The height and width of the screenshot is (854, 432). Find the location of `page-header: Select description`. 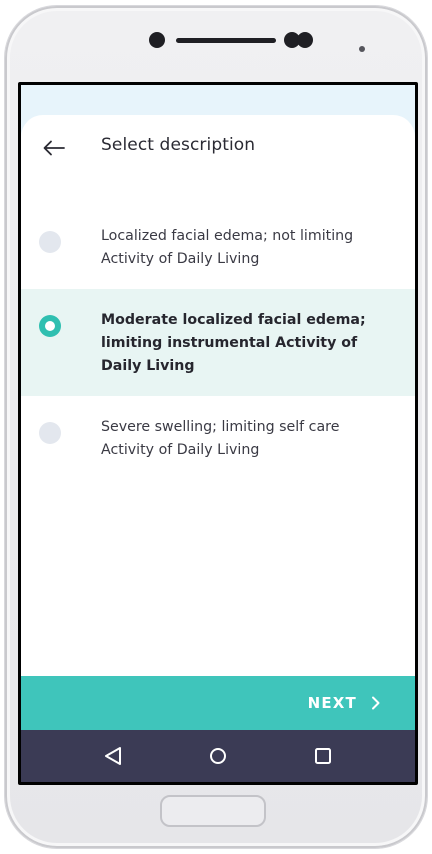

page-header: Select description is located at coordinates (218, 150).